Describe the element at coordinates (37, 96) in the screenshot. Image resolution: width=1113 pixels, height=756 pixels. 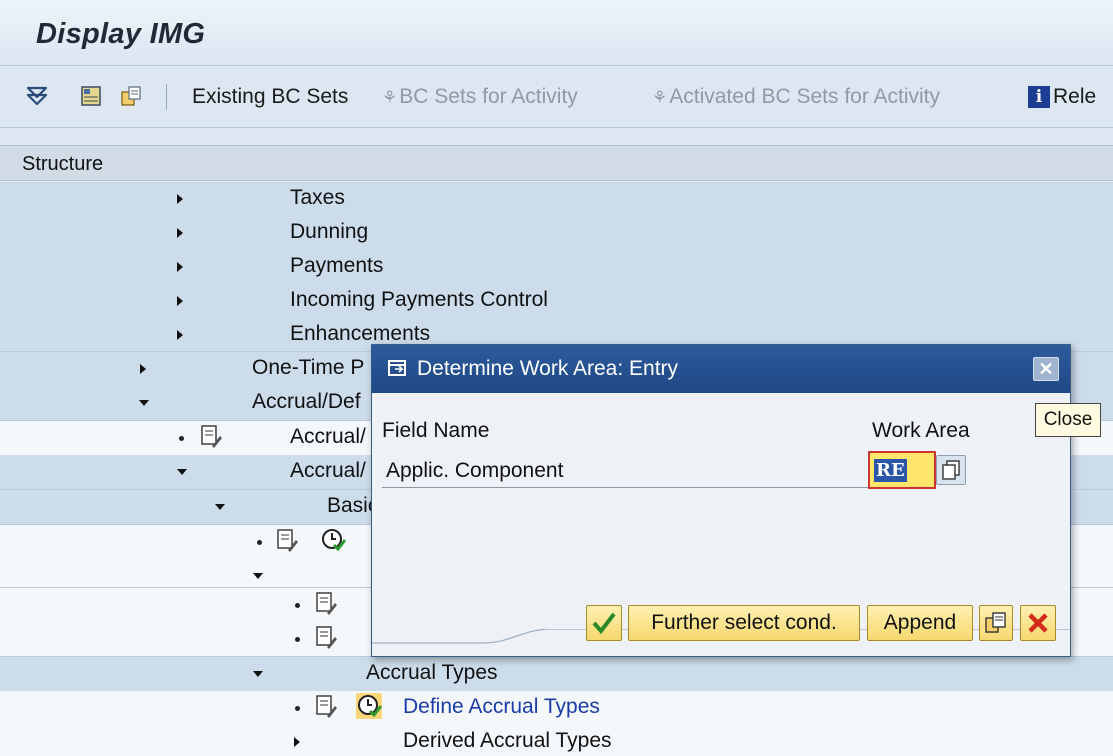
I see `expand-subtree-icon` at that location.